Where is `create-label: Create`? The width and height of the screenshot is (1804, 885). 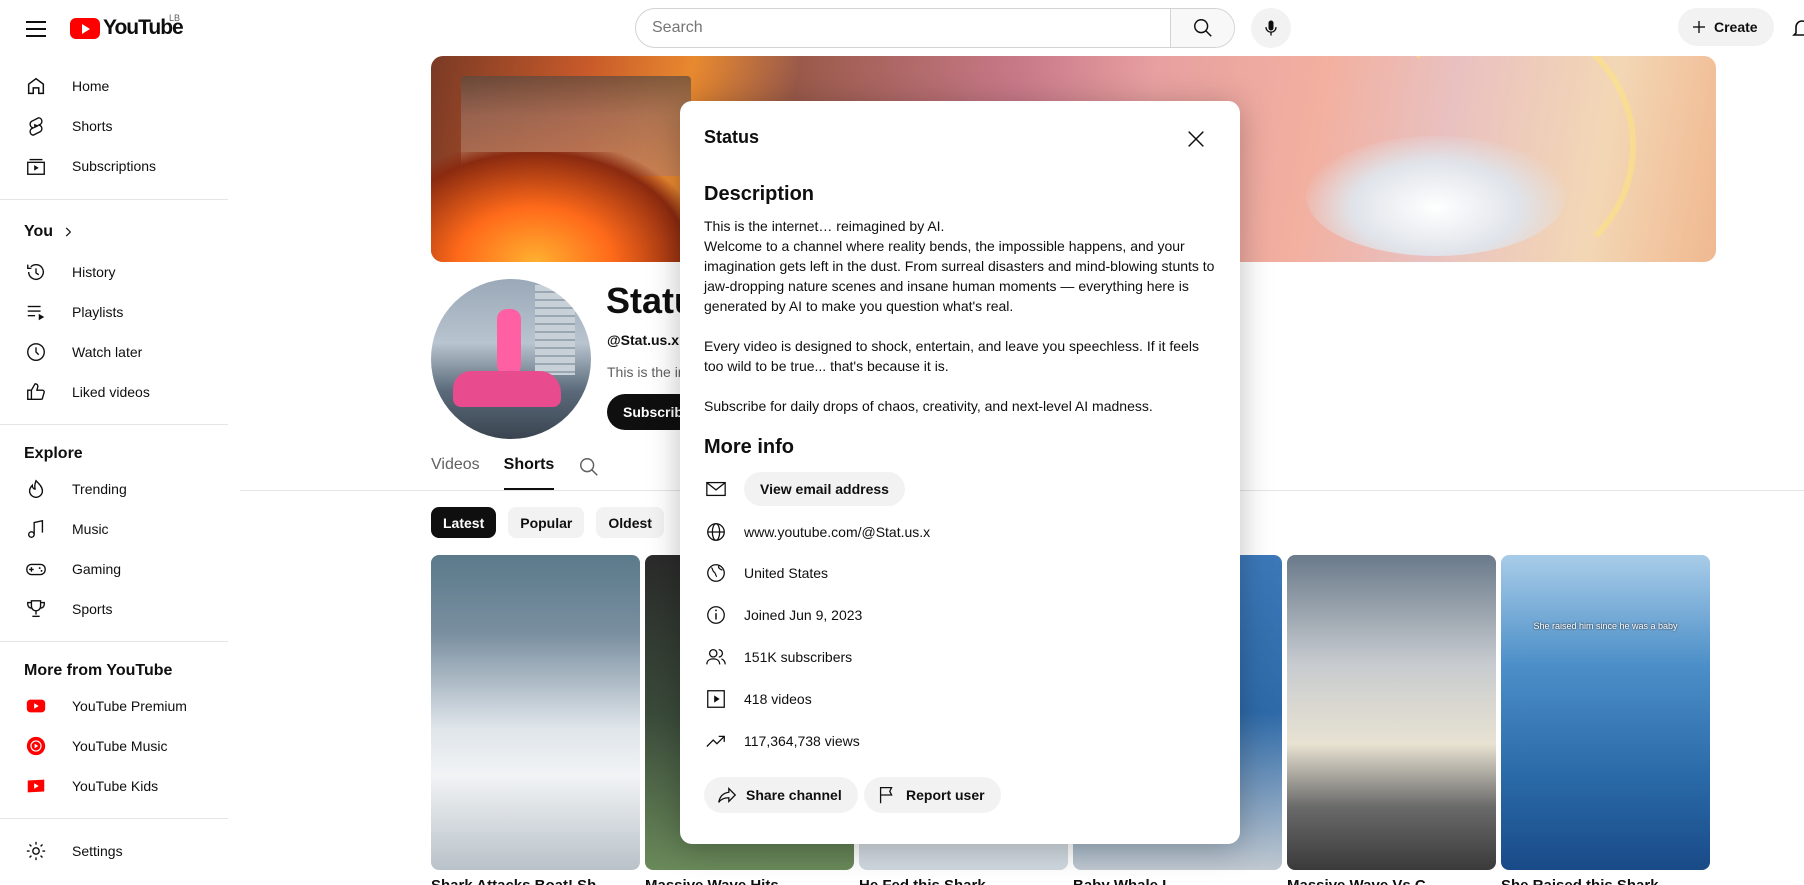
create-label: Create is located at coordinates (1736, 27).